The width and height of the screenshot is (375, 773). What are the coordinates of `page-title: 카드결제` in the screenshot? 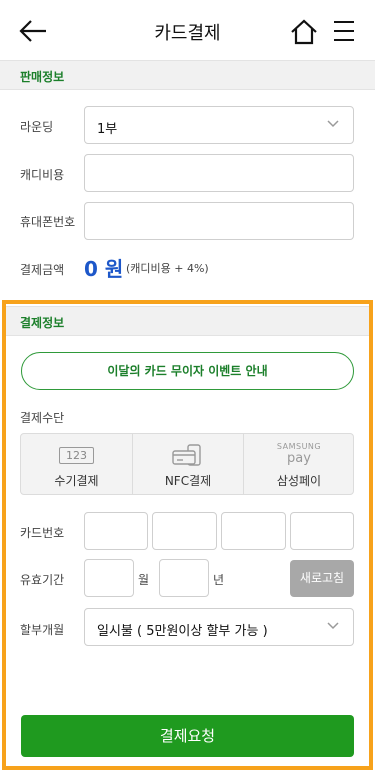 It's located at (187, 33).